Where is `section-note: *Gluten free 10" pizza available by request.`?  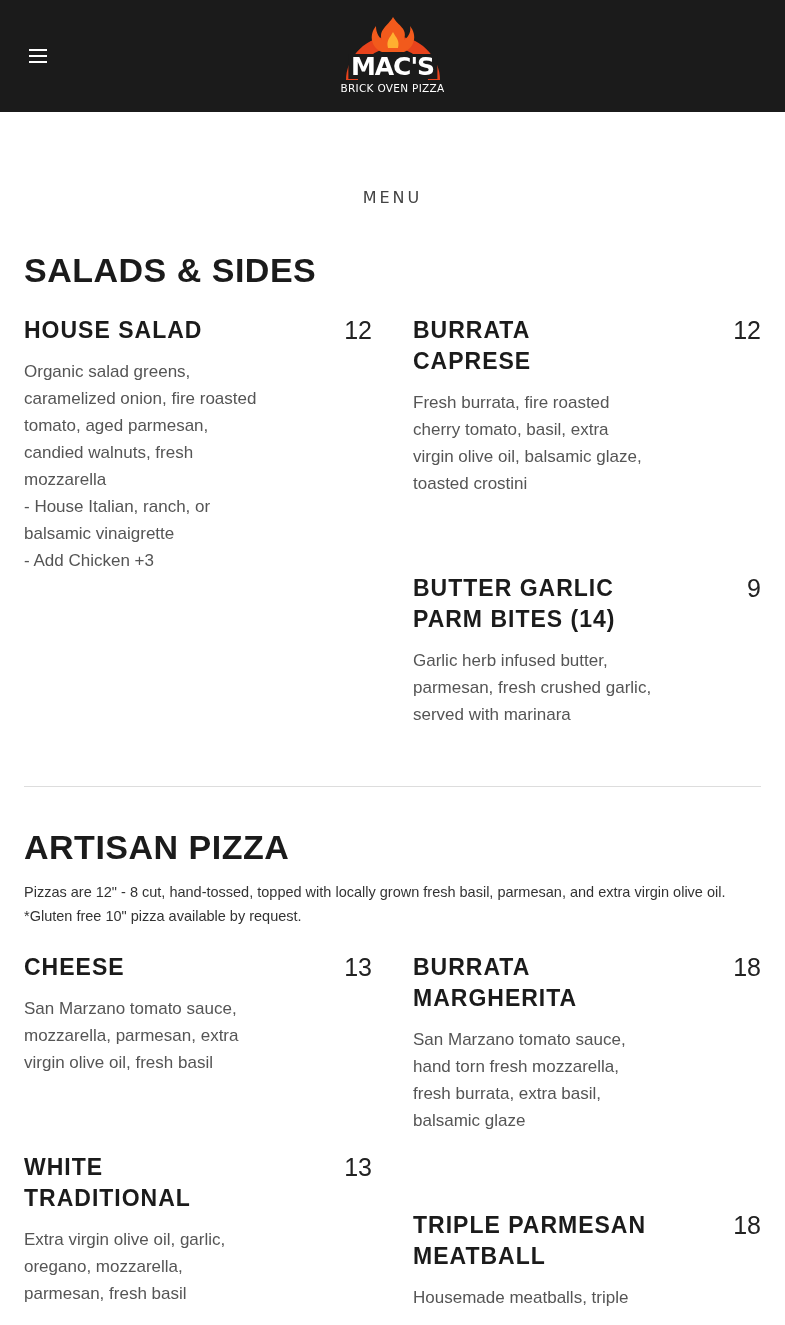 section-note: *Gluten free 10" pizza available by request. is located at coordinates (163, 916).